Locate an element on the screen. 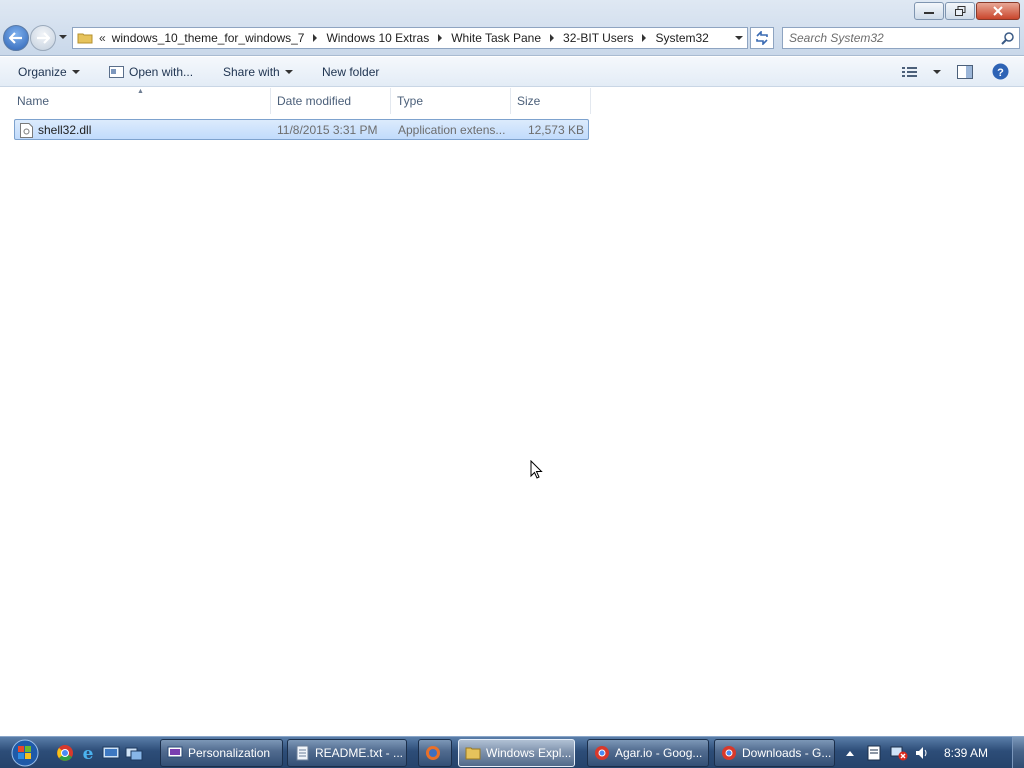  open-with-icon is located at coordinates (116, 72).